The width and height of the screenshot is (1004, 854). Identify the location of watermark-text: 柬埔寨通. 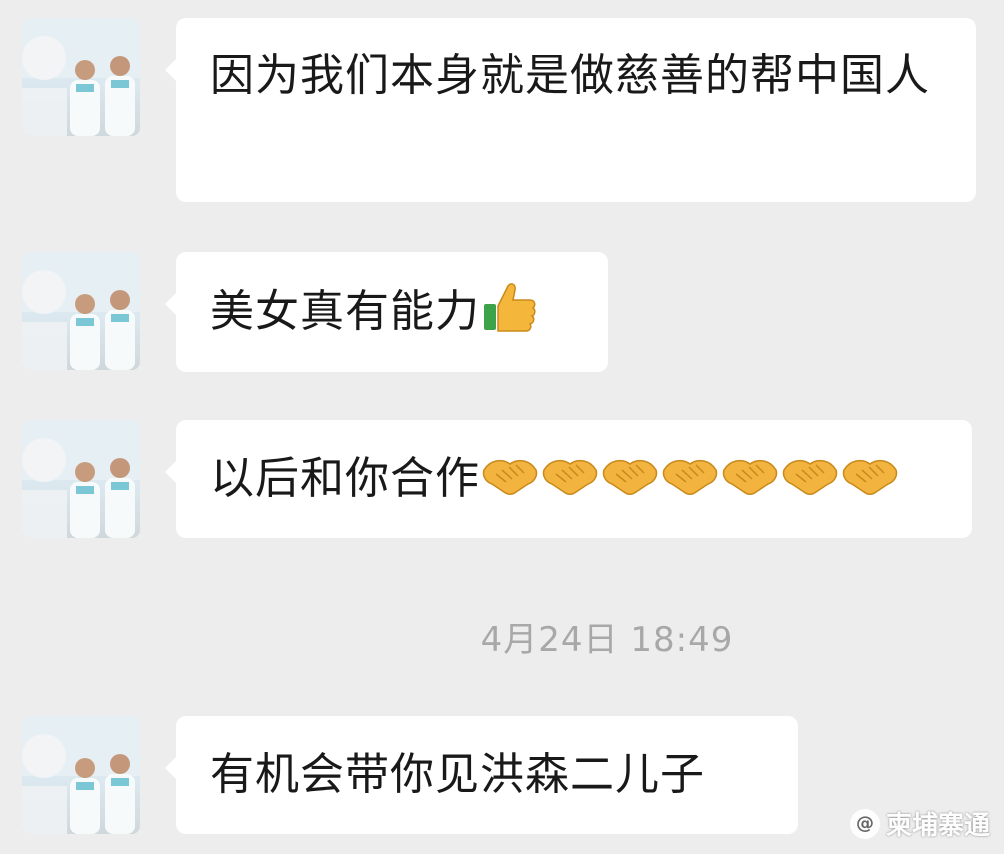
(937, 826).